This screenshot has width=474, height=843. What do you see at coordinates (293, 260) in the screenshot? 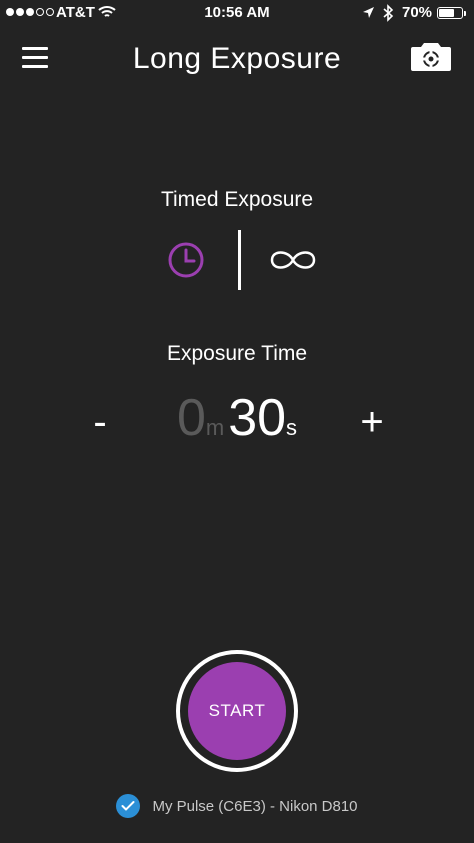
I see `infinity-icon` at bounding box center [293, 260].